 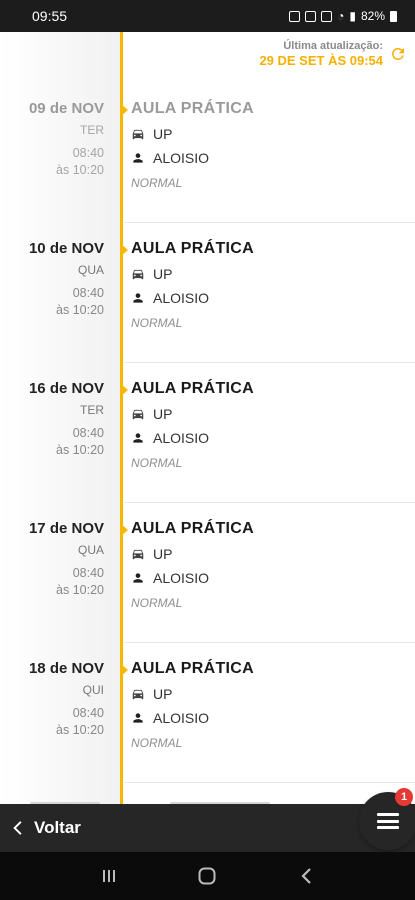 What do you see at coordinates (93, 690) in the screenshot?
I see `entry-weekday: QUI` at bounding box center [93, 690].